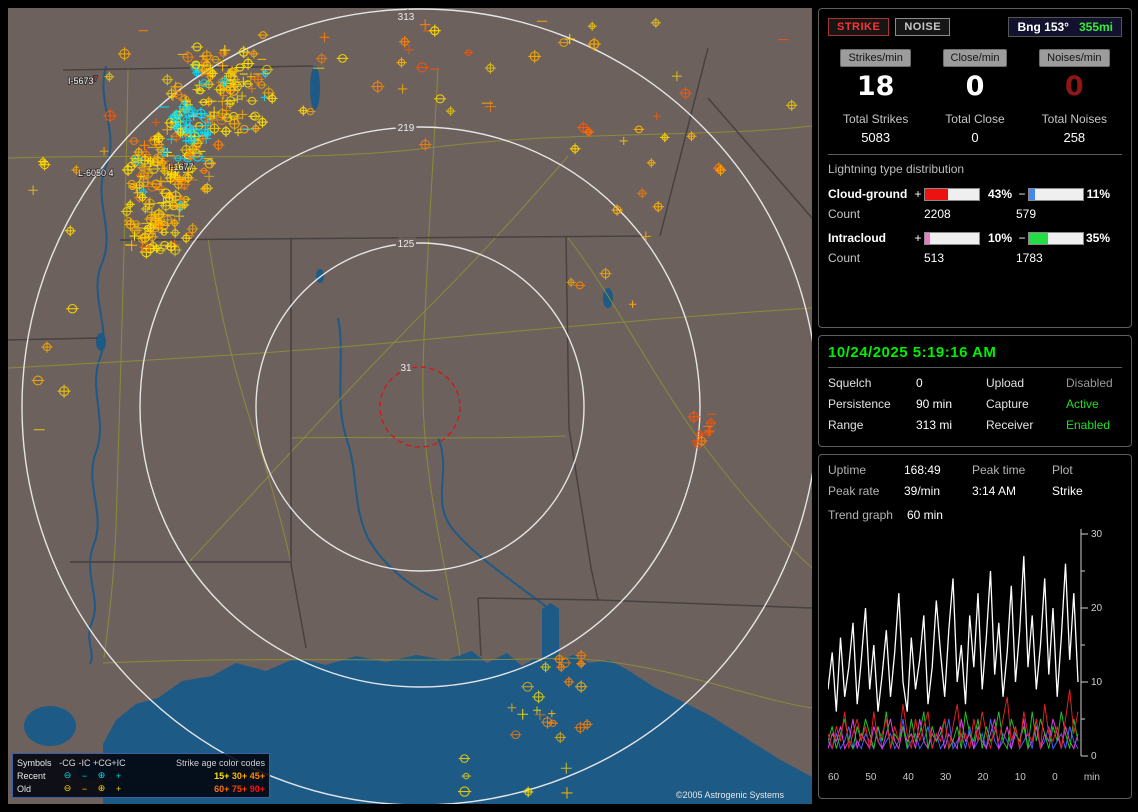 The width and height of the screenshot is (1138, 812). I want to click on trend-graph-canvas: 0 10 20 30, so click(974, 648).